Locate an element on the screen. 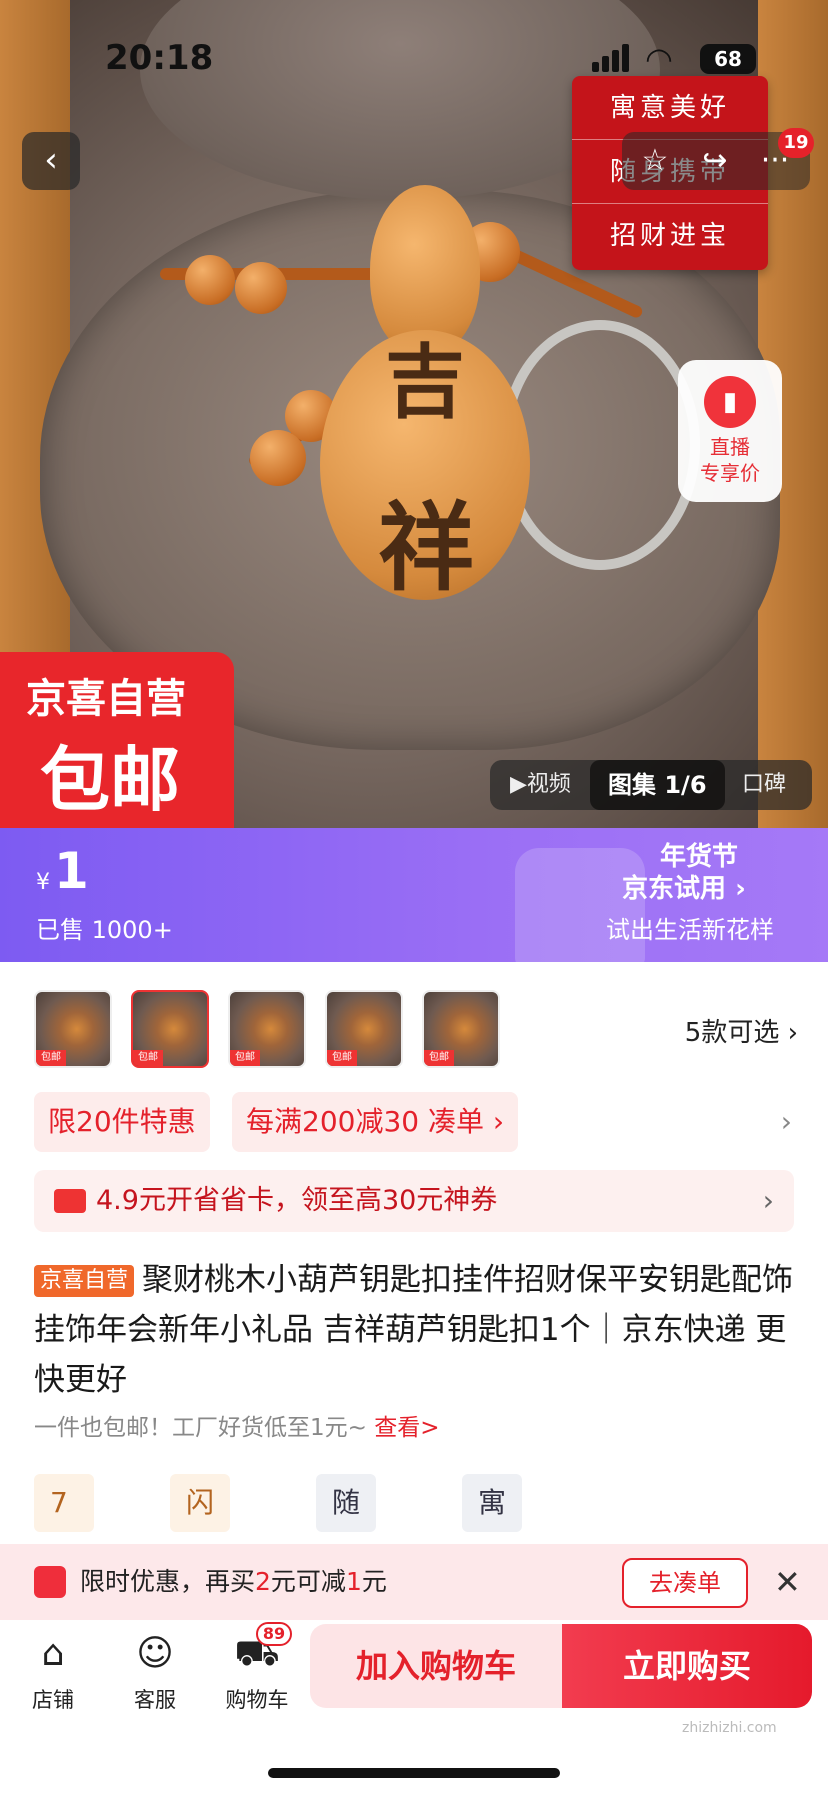 The height and width of the screenshot is (1796, 828). cart-count-badge: 89 is located at coordinates (274, 1634).